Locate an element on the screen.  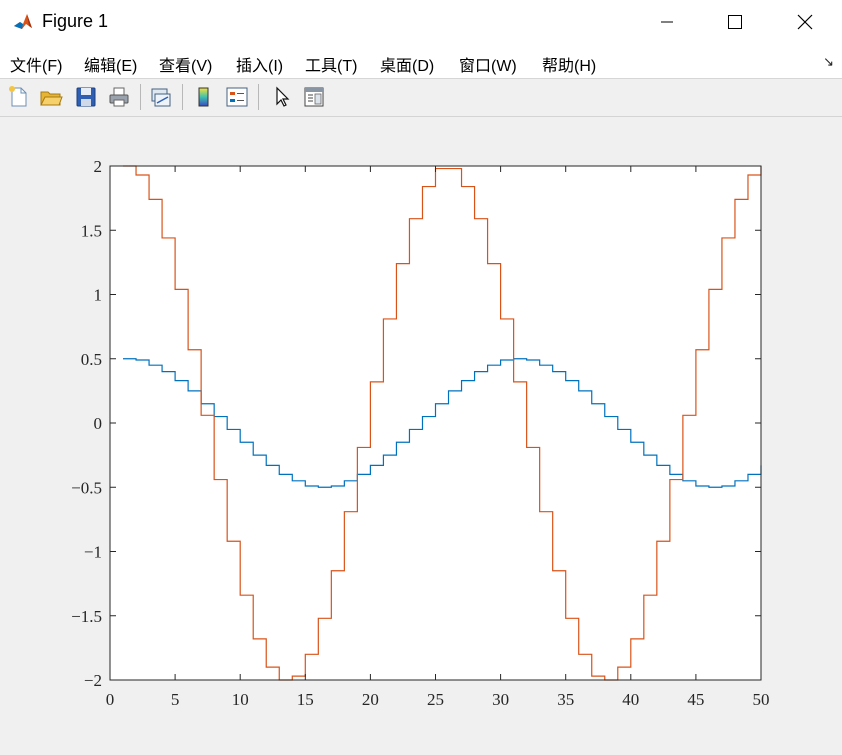
legend-button is located at coordinates (237, 97).